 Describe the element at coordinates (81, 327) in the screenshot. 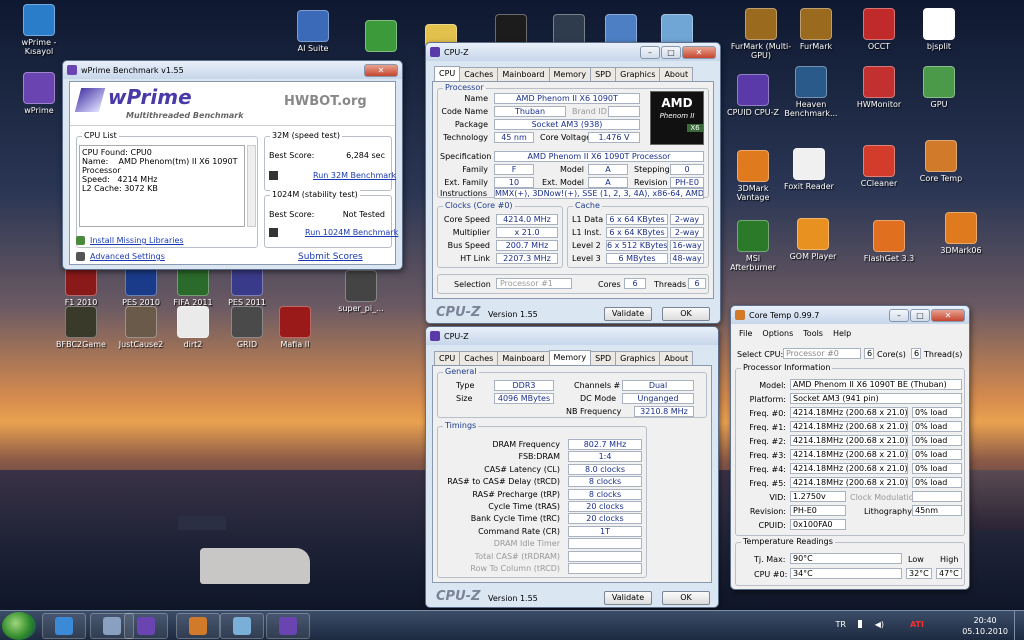

I see `bfbc2game-icon: BFBC2Game` at that location.